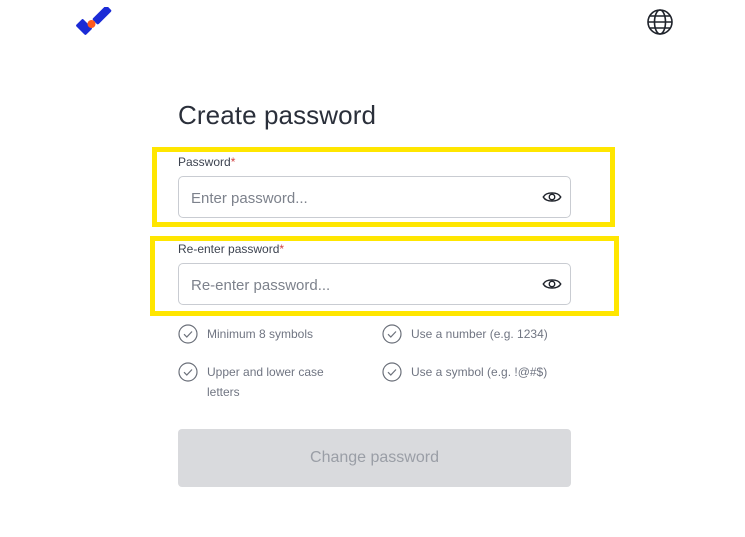 The image size is (745, 537). I want to click on password-input, so click(361, 198).